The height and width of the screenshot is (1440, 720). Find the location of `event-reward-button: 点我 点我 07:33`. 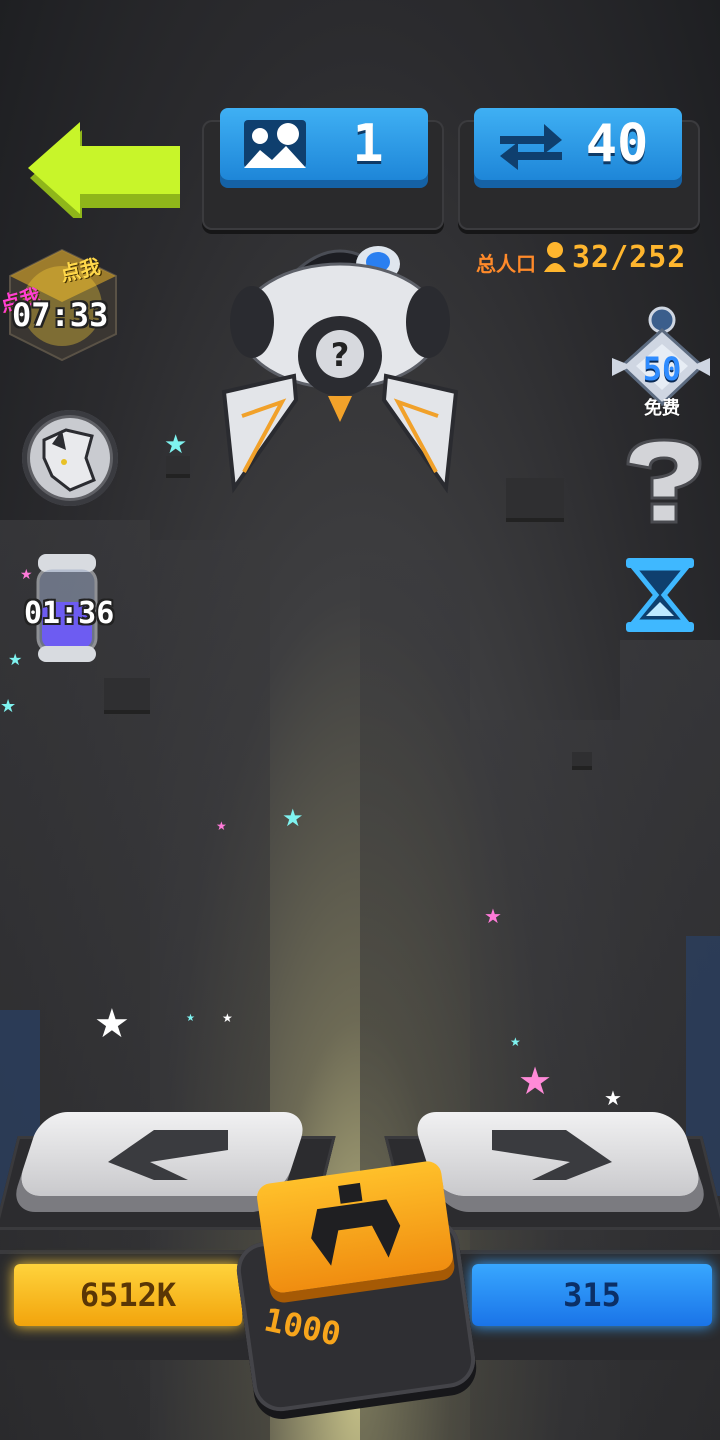

event-reward-button: 点我 点我 07:33 is located at coordinates (62, 302).